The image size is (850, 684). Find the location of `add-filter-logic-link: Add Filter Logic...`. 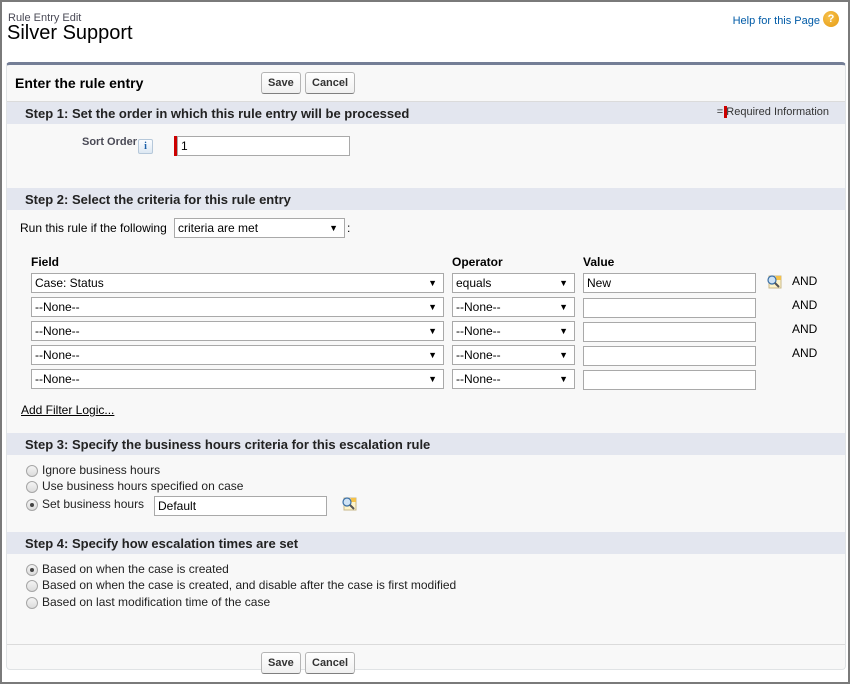

add-filter-logic-link: Add Filter Logic... is located at coordinates (67, 410).